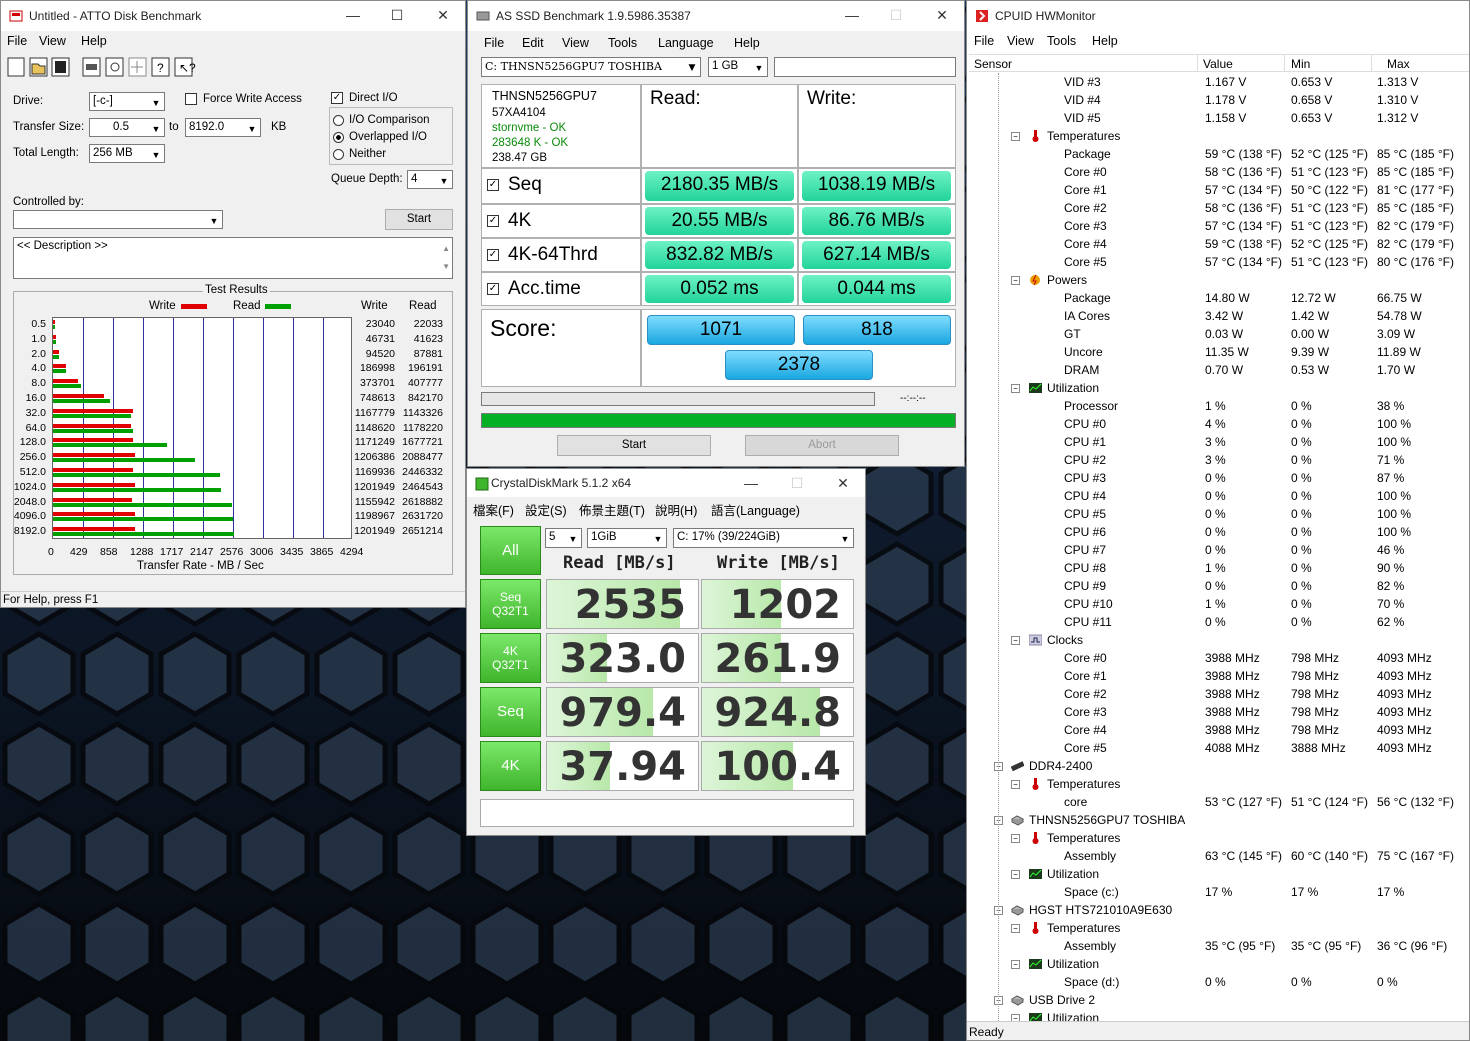 This screenshot has height=1041, width=1470. I want to click on print-preview-icon, so click(114, 67).